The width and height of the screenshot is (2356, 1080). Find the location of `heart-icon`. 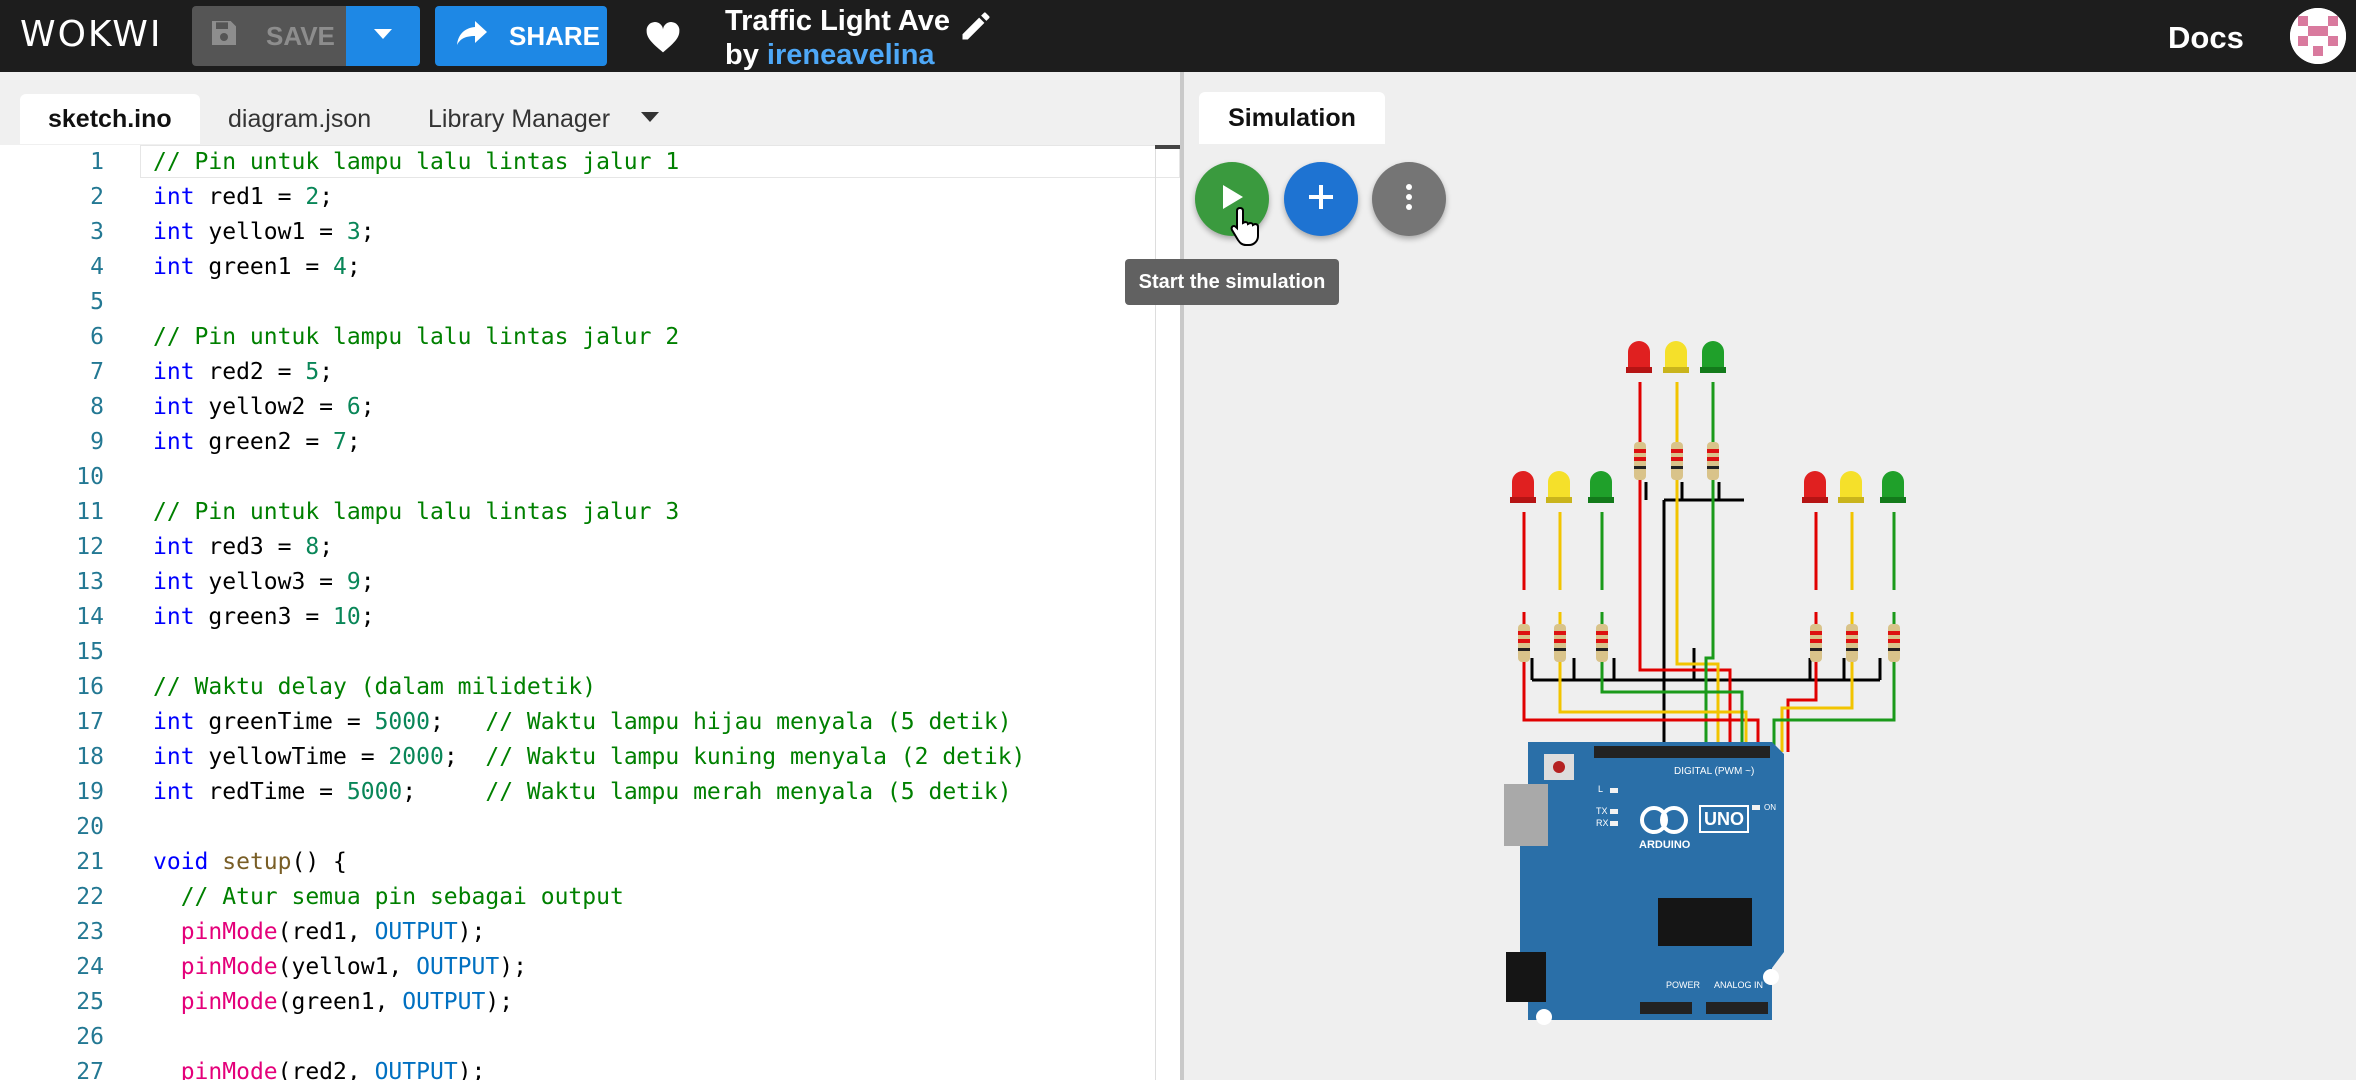

heart-icon is located at coordinates (663, 38).